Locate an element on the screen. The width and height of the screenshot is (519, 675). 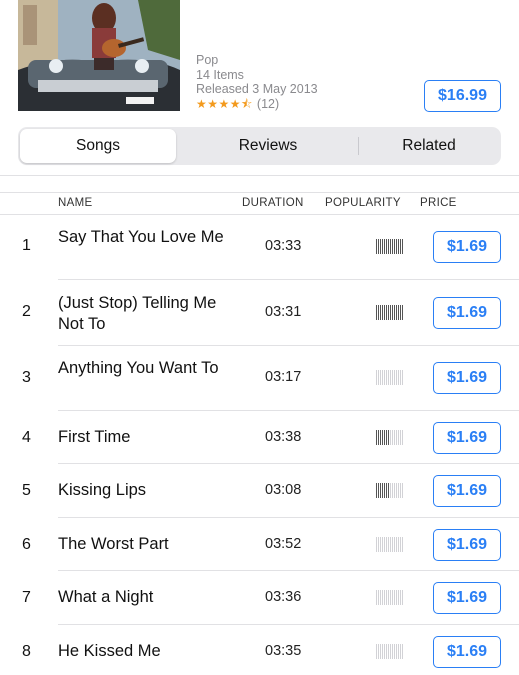
album-rating: ★★★★⯪ (12) is located at coordinates (257, 104).